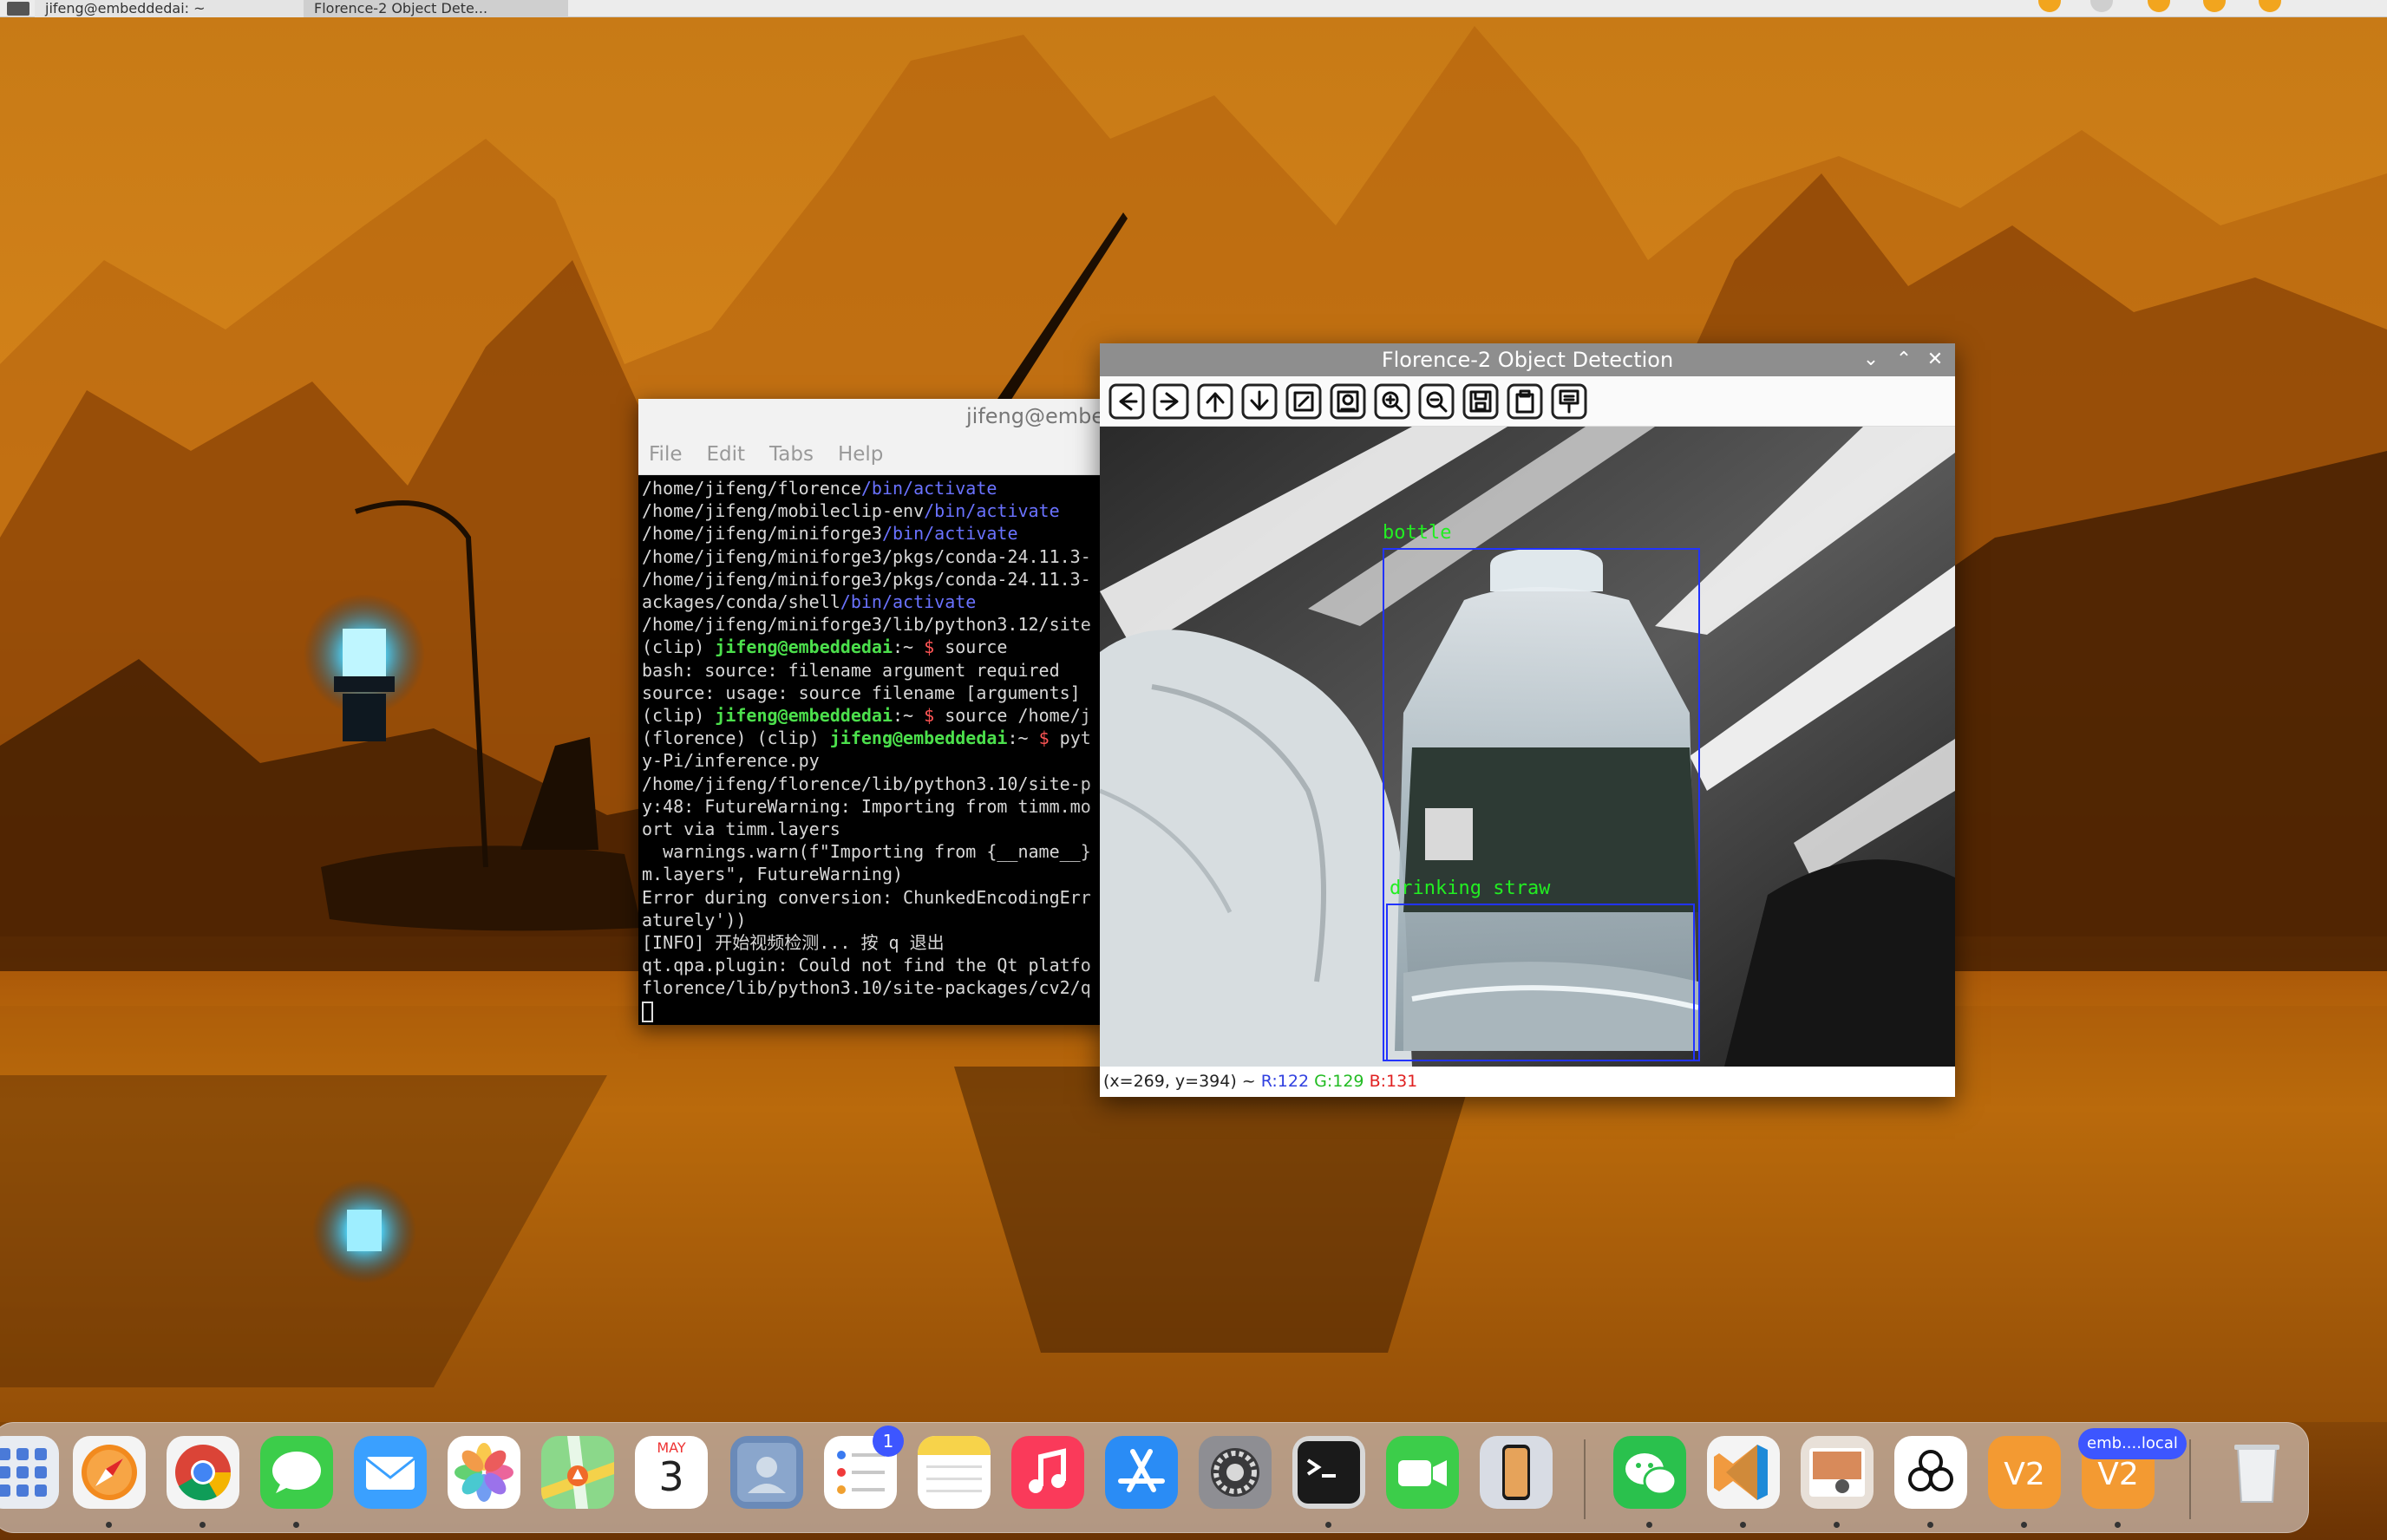 The image size is (2387, 1540). What do you see at coordinates (2270, 6) in the screenshot?
I see `tray-volume-icon` at bounding box center [2270, 6].